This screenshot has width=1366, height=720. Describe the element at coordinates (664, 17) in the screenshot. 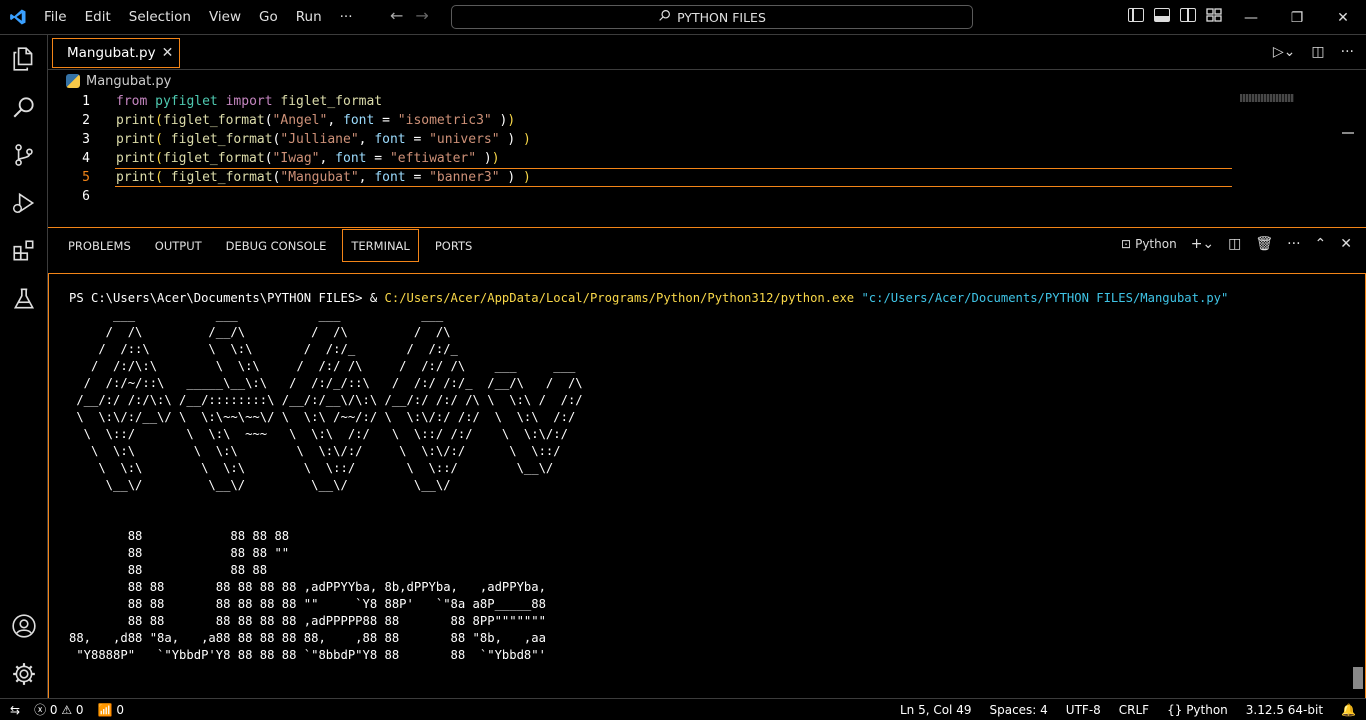

I see `search-icon` at that location.